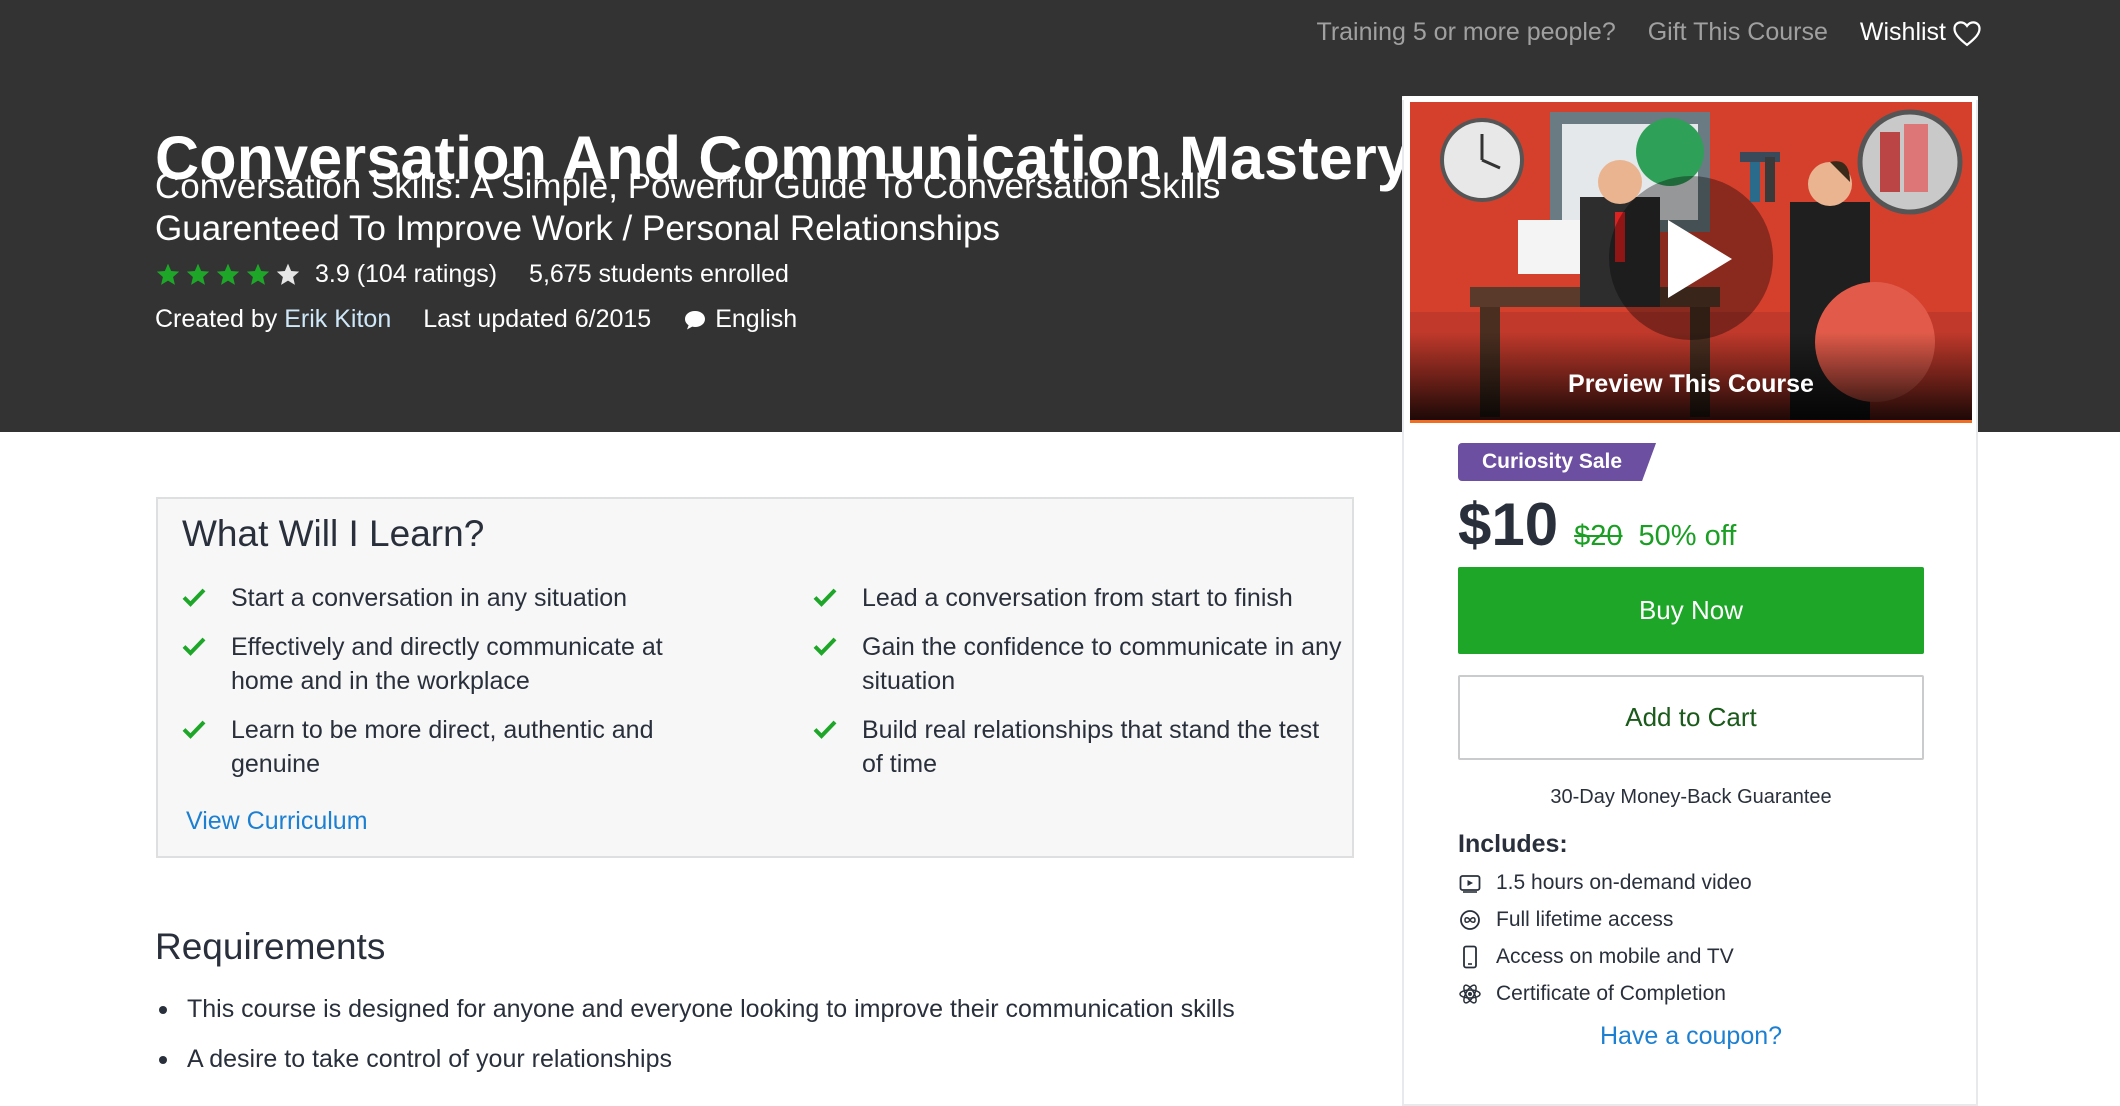 This screenshot has height=1106, width=2120. I want to click on star-empty-icon, so click(288, 274).